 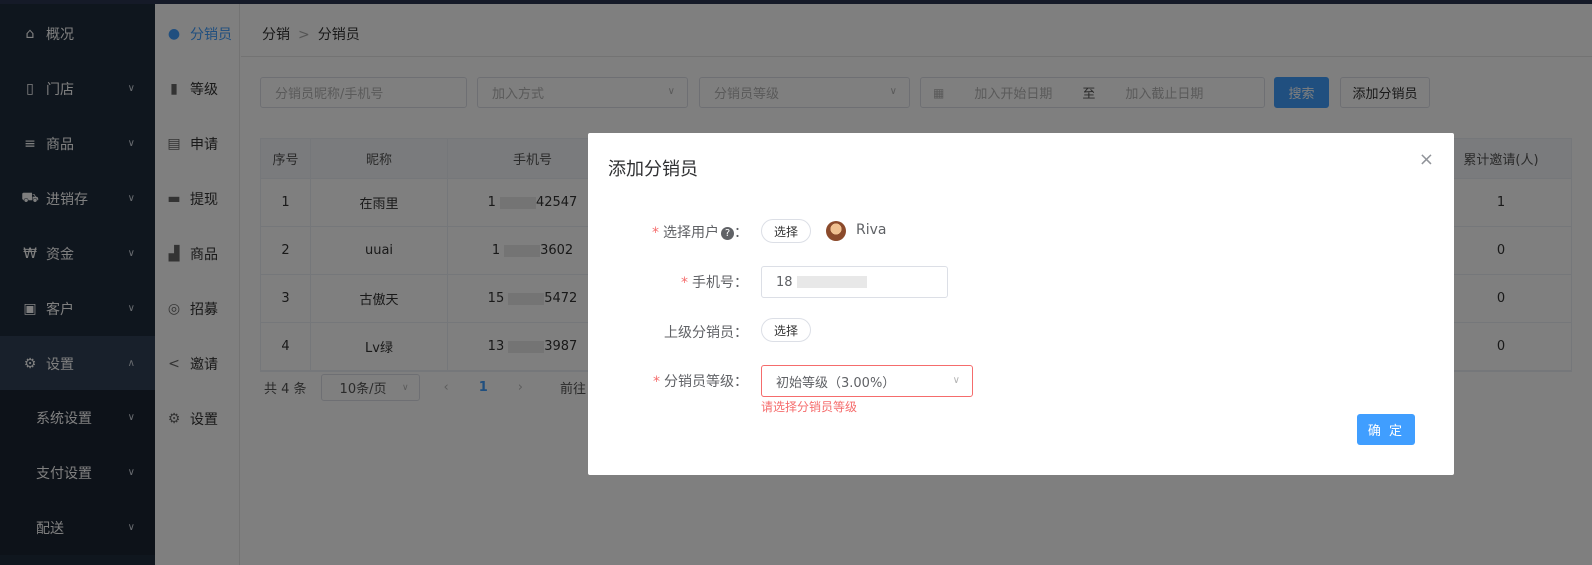 I want to click on phone-label: * 手机号：, so click(x=714, y=283).